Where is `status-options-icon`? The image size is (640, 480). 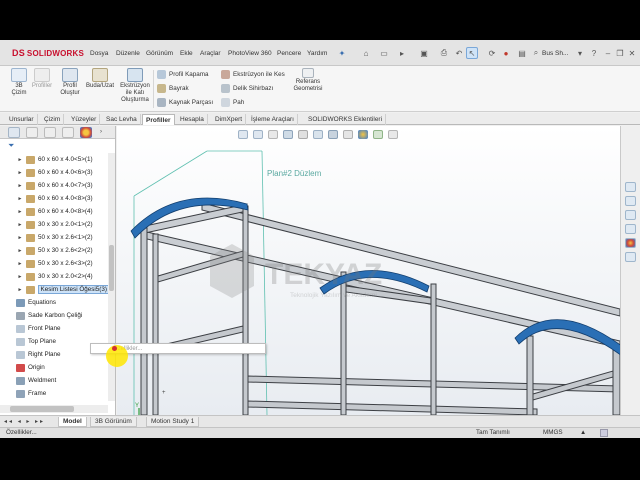
status-options-icon is located at coordinates (604, 433).